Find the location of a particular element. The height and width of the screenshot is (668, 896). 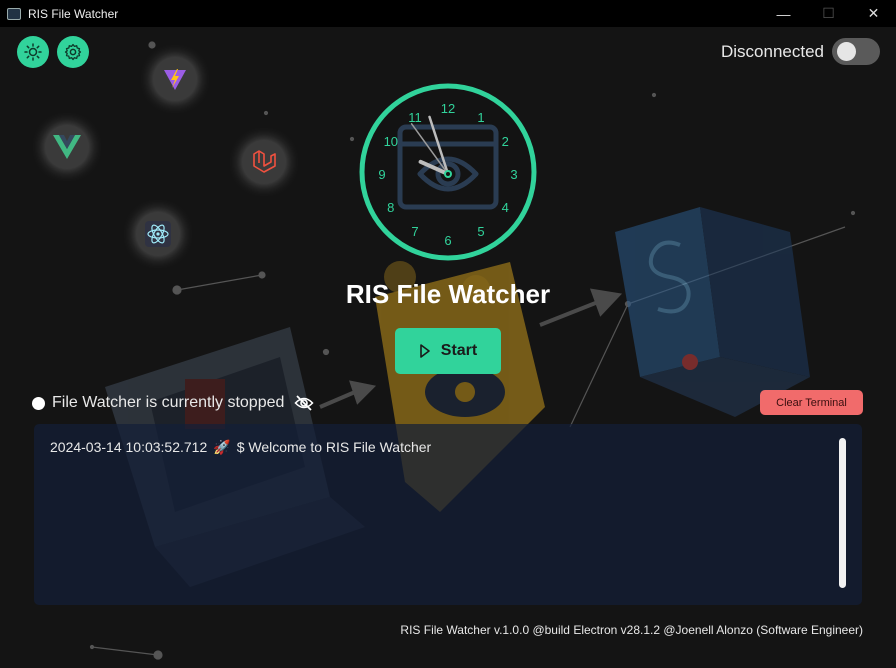

start-button-label: Start is located at coordinates (459, 350).